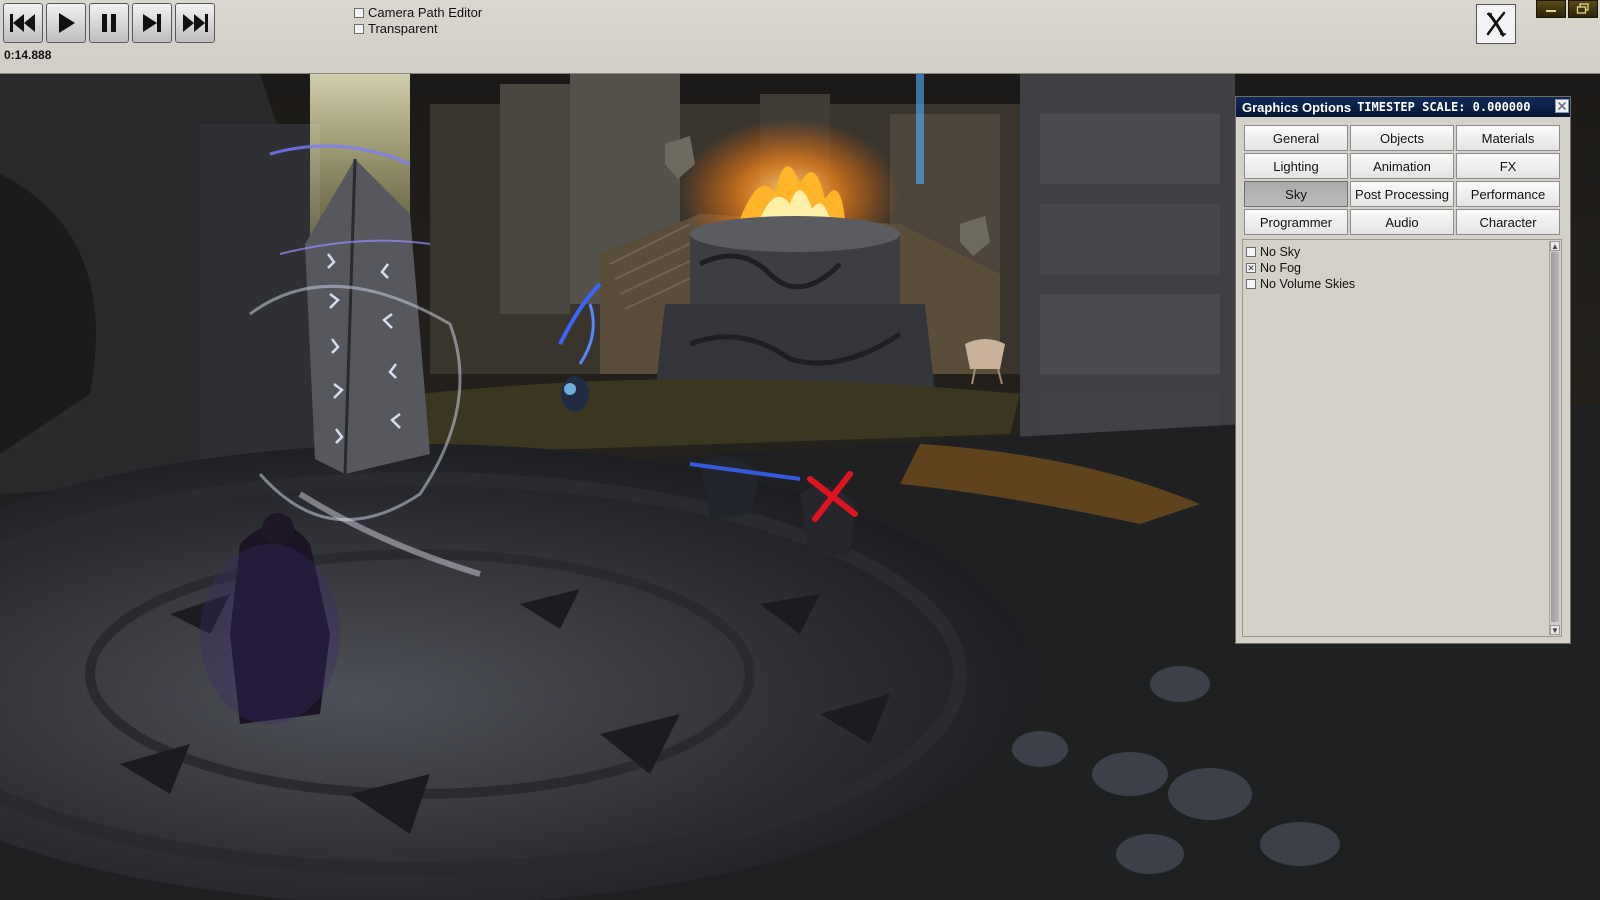 The height and width of the screenshot is (900, 1600). I want to click on panel-close-button, so click(1562, 106).